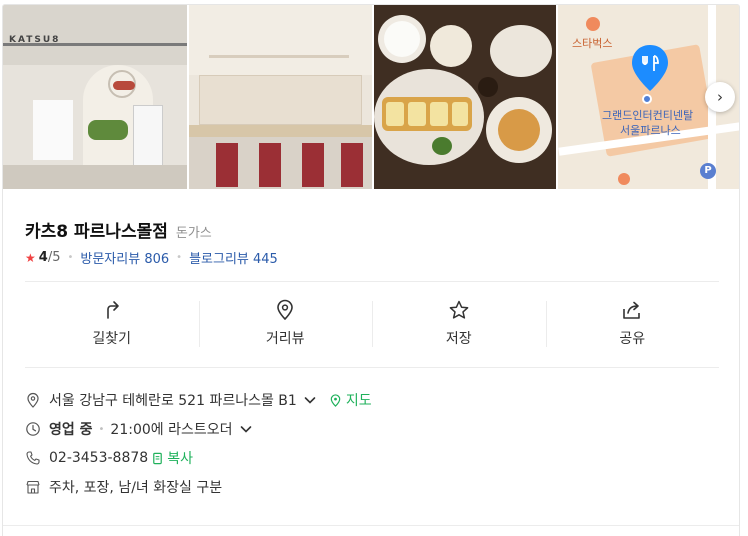 This screenshot has width=748, height=536. Describe the element at coordinates (33, 458) in the screenshot. I see `phone-icon` at that location.